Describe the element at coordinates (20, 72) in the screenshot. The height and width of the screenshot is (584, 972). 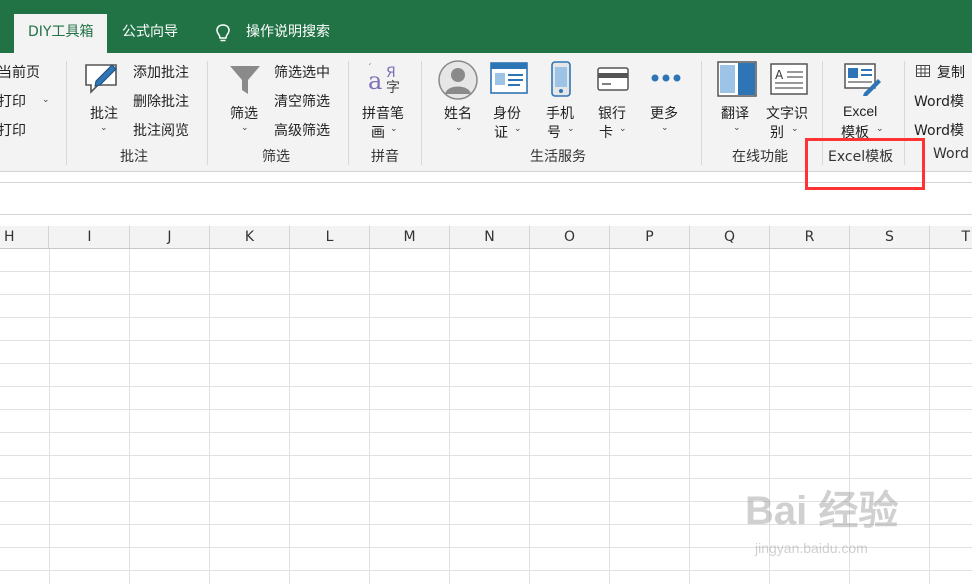
I see `current-page-button: 当前页` at that location.